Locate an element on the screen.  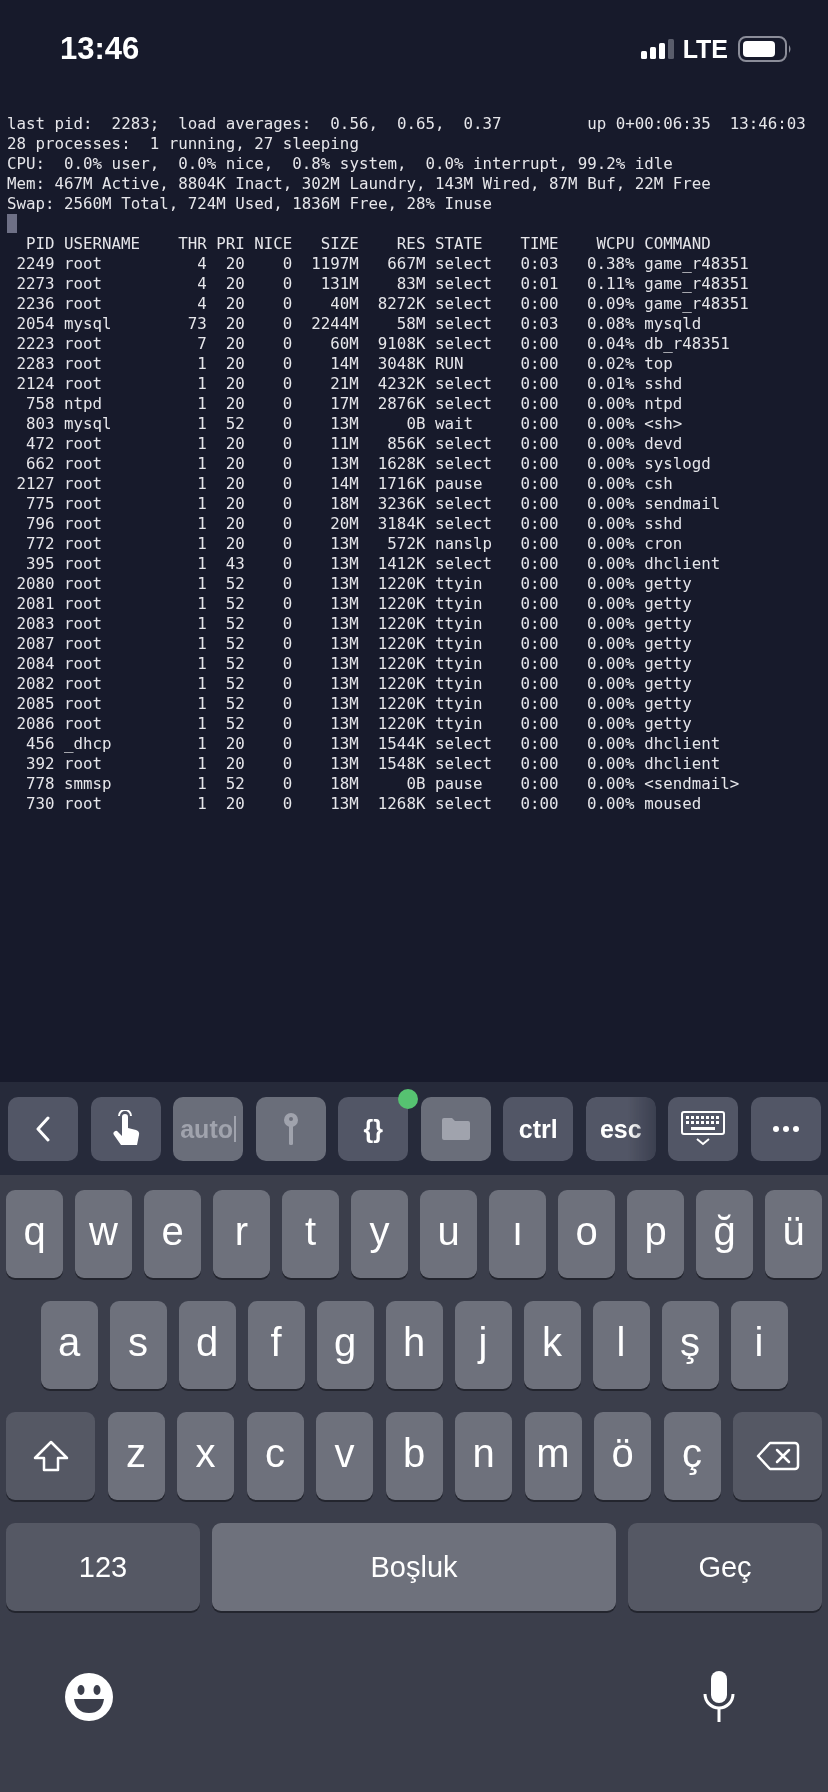
letter-key: e is located at coordinates (172, 1234).